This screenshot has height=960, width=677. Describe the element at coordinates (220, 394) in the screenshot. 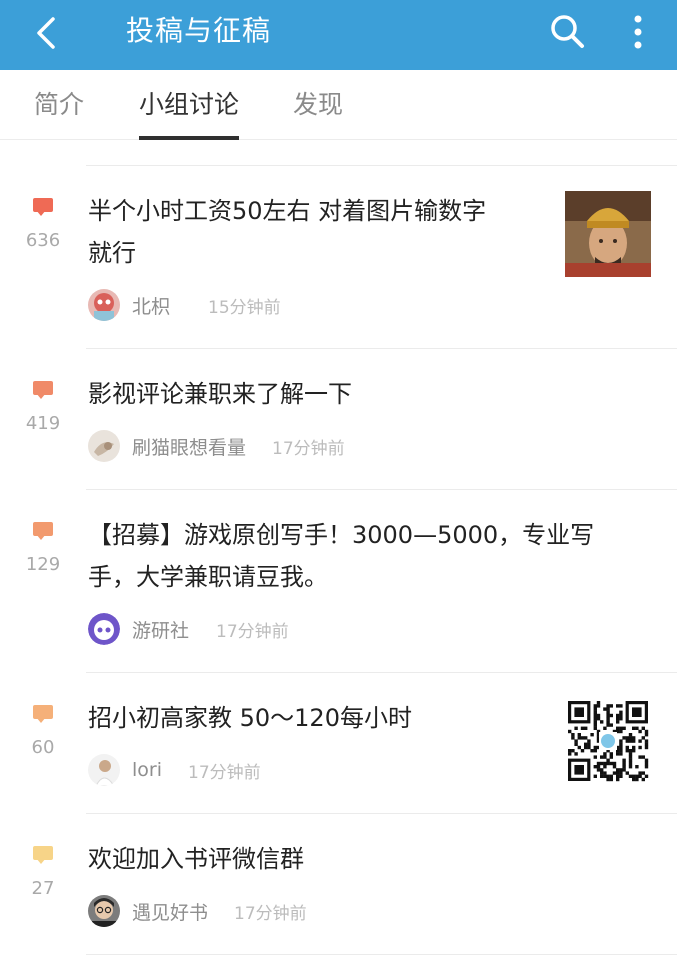

I see `topic-title: 影视评论兼职来了解一下` at that location.